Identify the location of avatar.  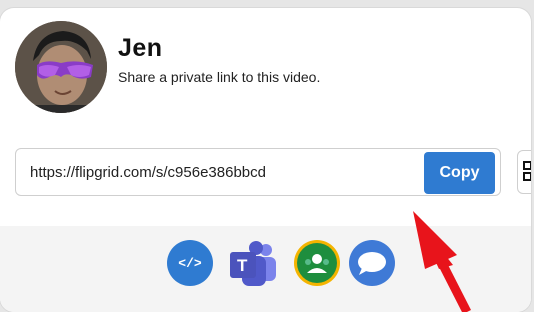
(61, 67).